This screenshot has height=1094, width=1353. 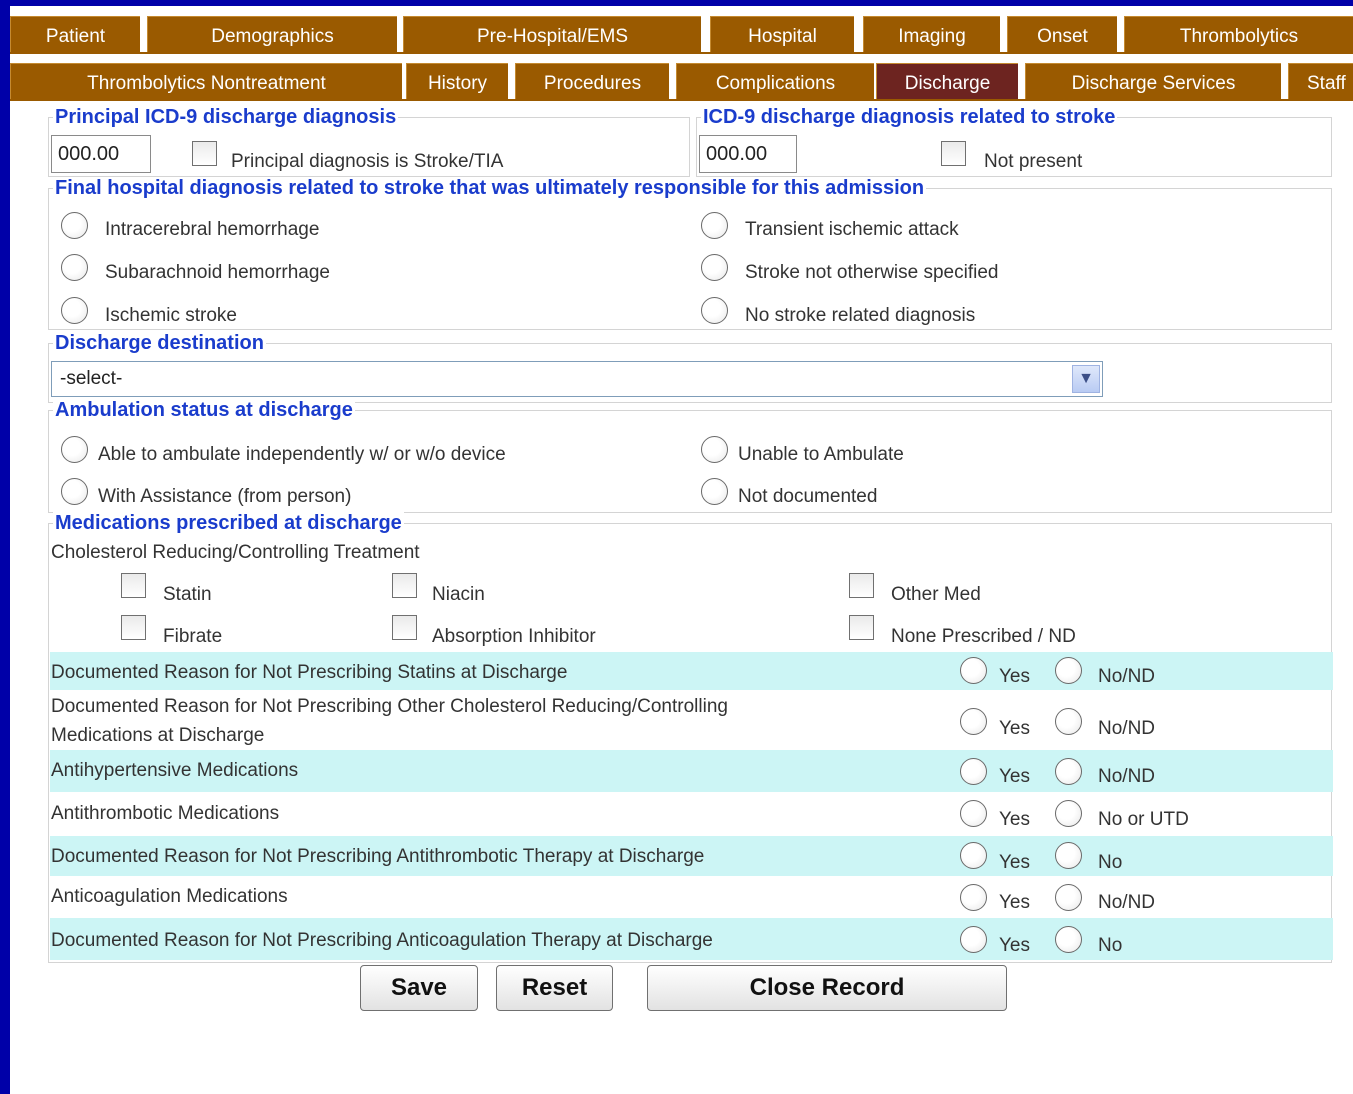 I want to click on discharge-destination-group: Discharge destination -select- ▼, so click(x=690, y=367).